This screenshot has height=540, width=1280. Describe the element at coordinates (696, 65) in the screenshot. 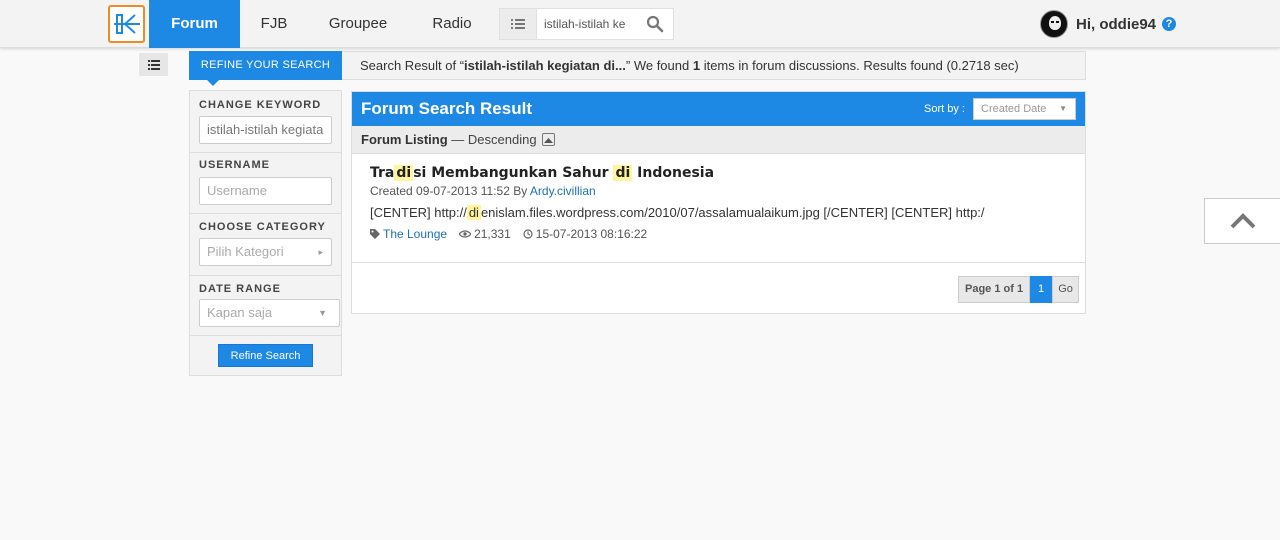

I see `summary-count: 1` at that location.